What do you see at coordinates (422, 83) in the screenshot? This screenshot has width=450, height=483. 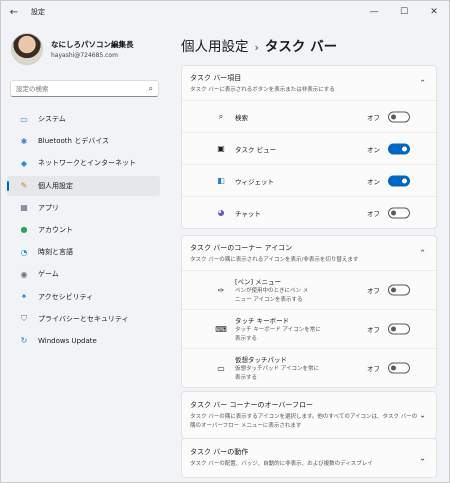 I see `chevron-up-icon: ⌃` at bounding box center [422, 83].